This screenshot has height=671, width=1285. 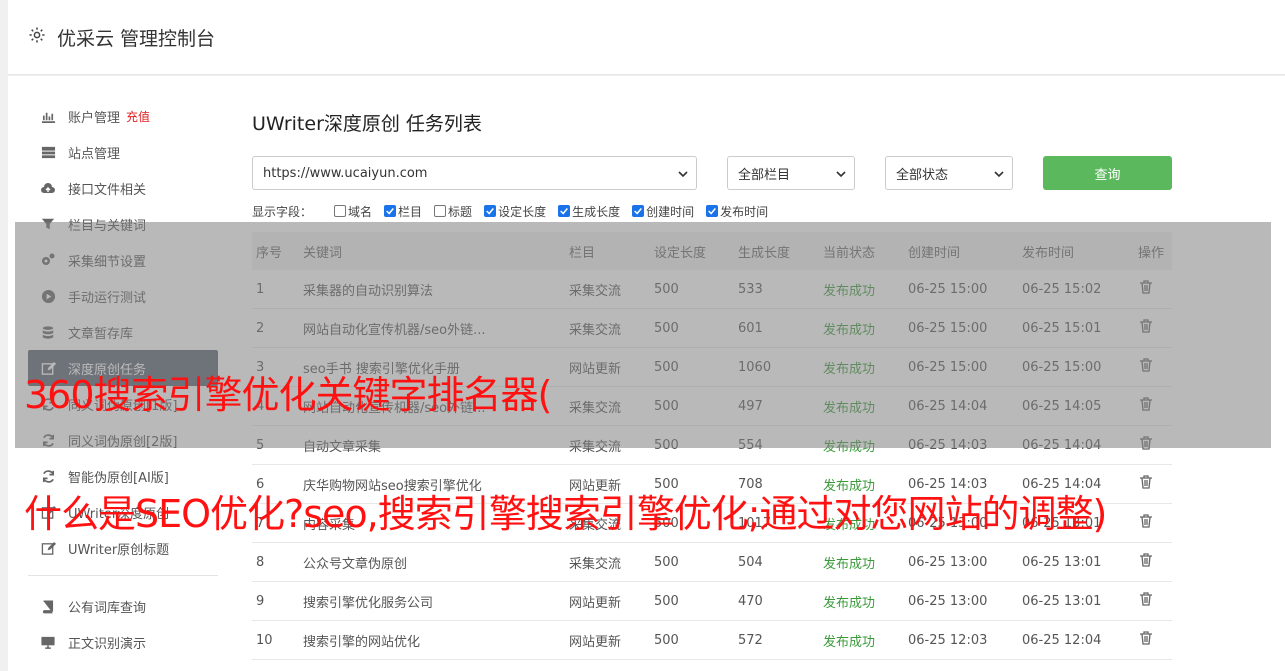 What do you see at coordinates (282, 211) in the screenshot?
I see `display-fields-label: 显示字段：` at bounding box center [282, 211].